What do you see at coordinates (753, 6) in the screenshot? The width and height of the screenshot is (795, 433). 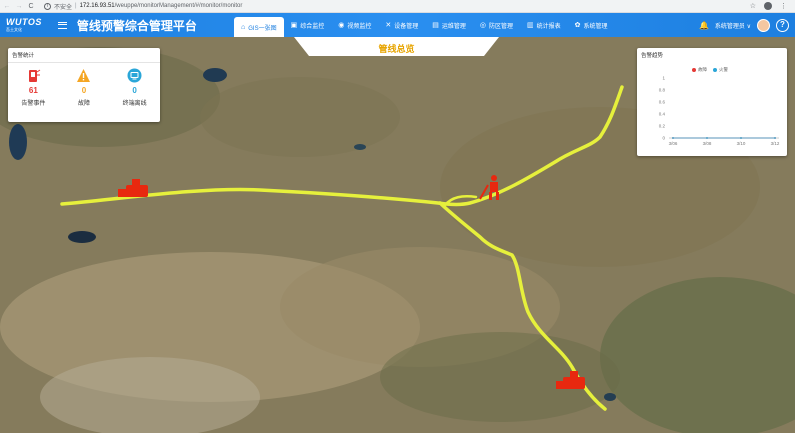 I see `bookmark-star-icon: ☆` at bounding box center [753, 6].